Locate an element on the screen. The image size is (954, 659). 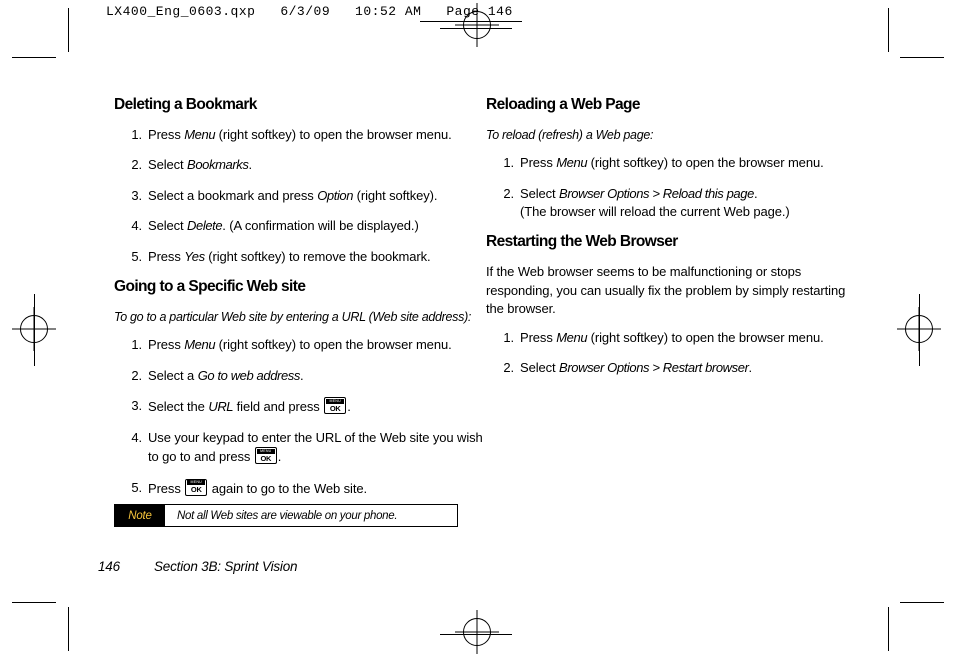
step-text-pre: Select a is located at coordinates (173, 375).